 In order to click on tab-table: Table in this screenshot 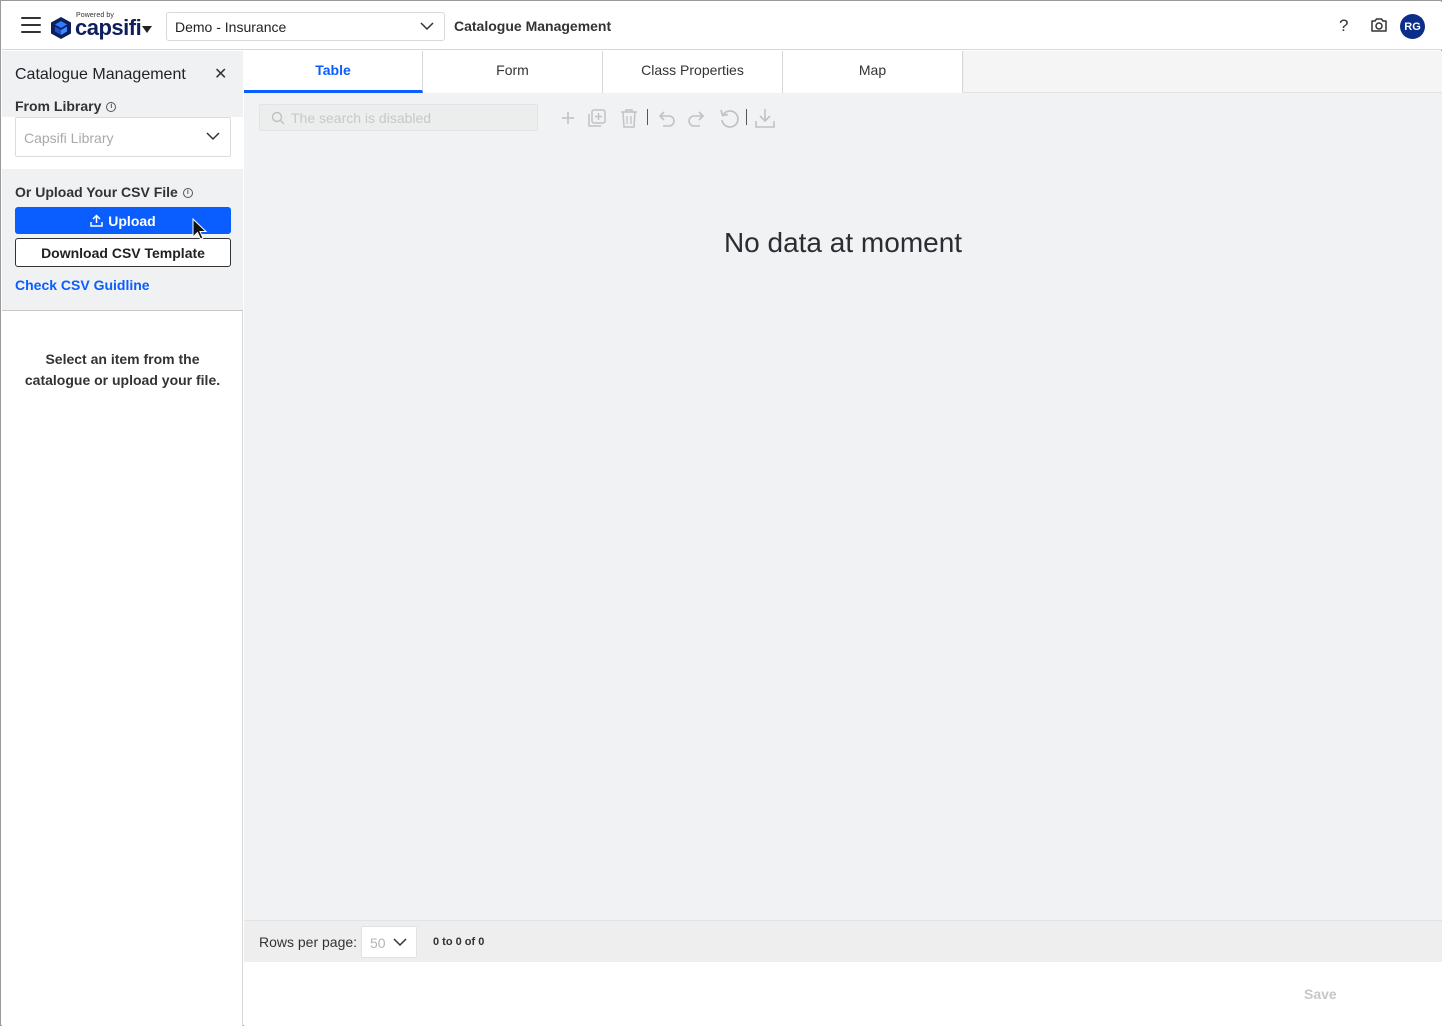, I will do `click(333, 72)`.